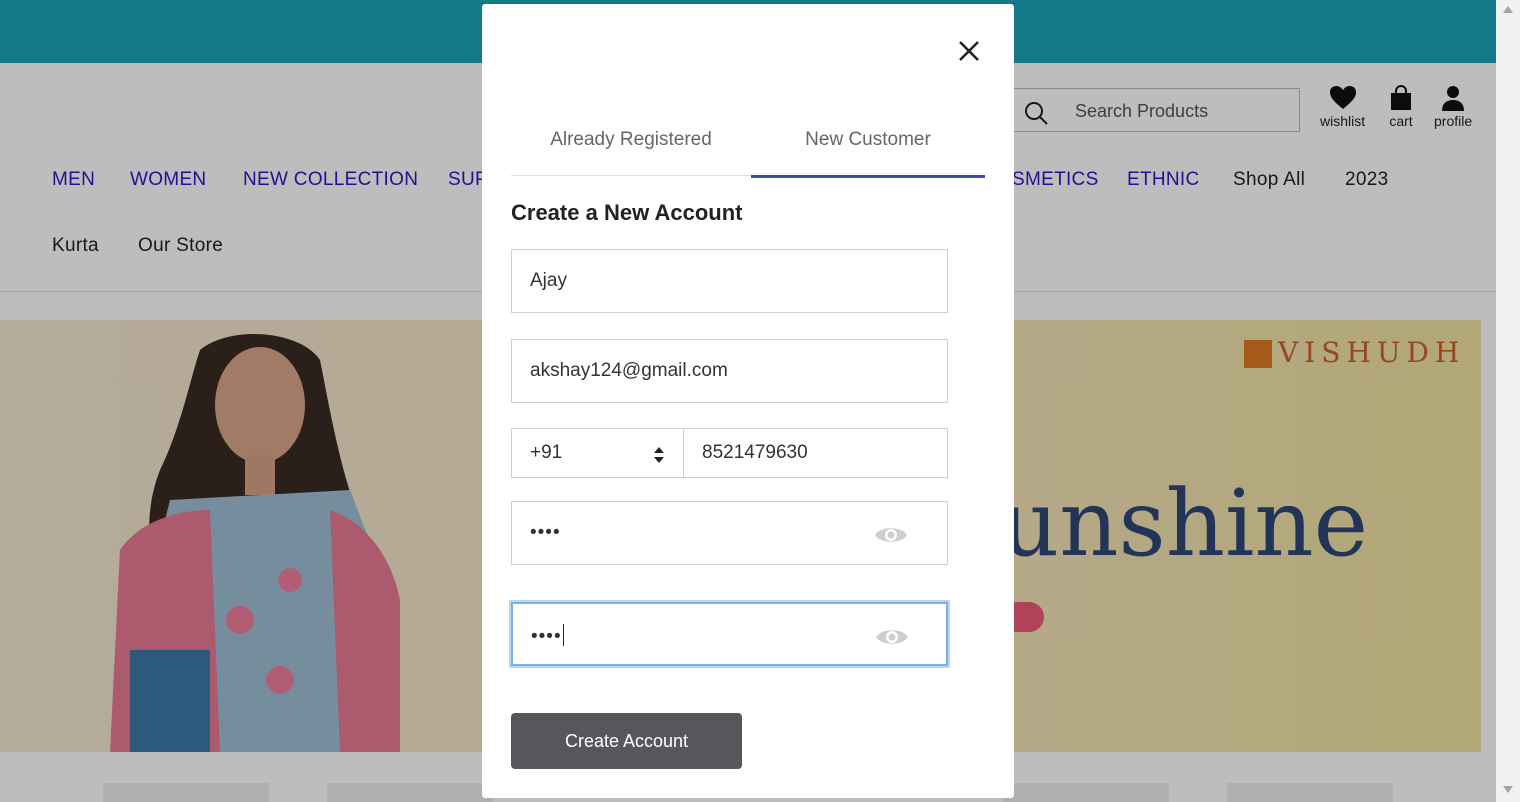  What do you see at coordinates (597, 453) in the screenshot?
I see `country-code-select: +91` at bounding box center [597, 453].